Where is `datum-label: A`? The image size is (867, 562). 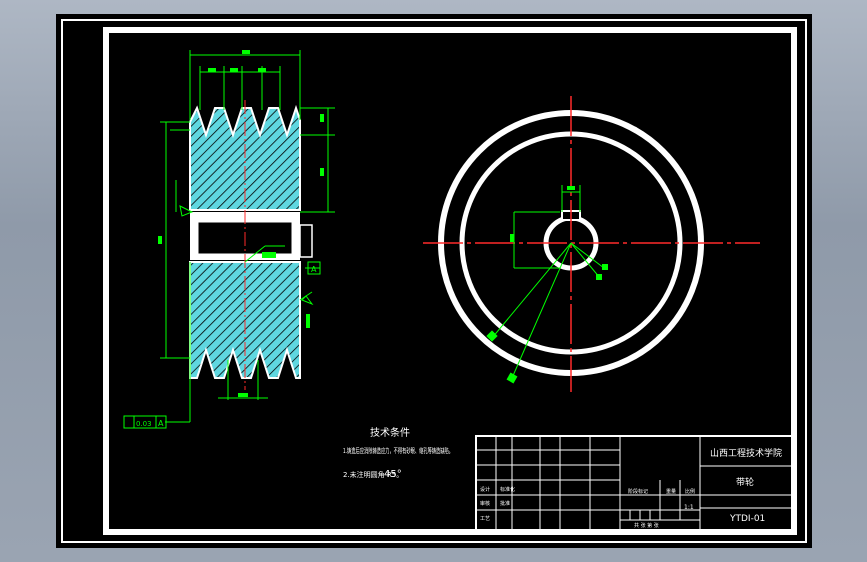
datum-label: A is located at coordinates (314, 269).